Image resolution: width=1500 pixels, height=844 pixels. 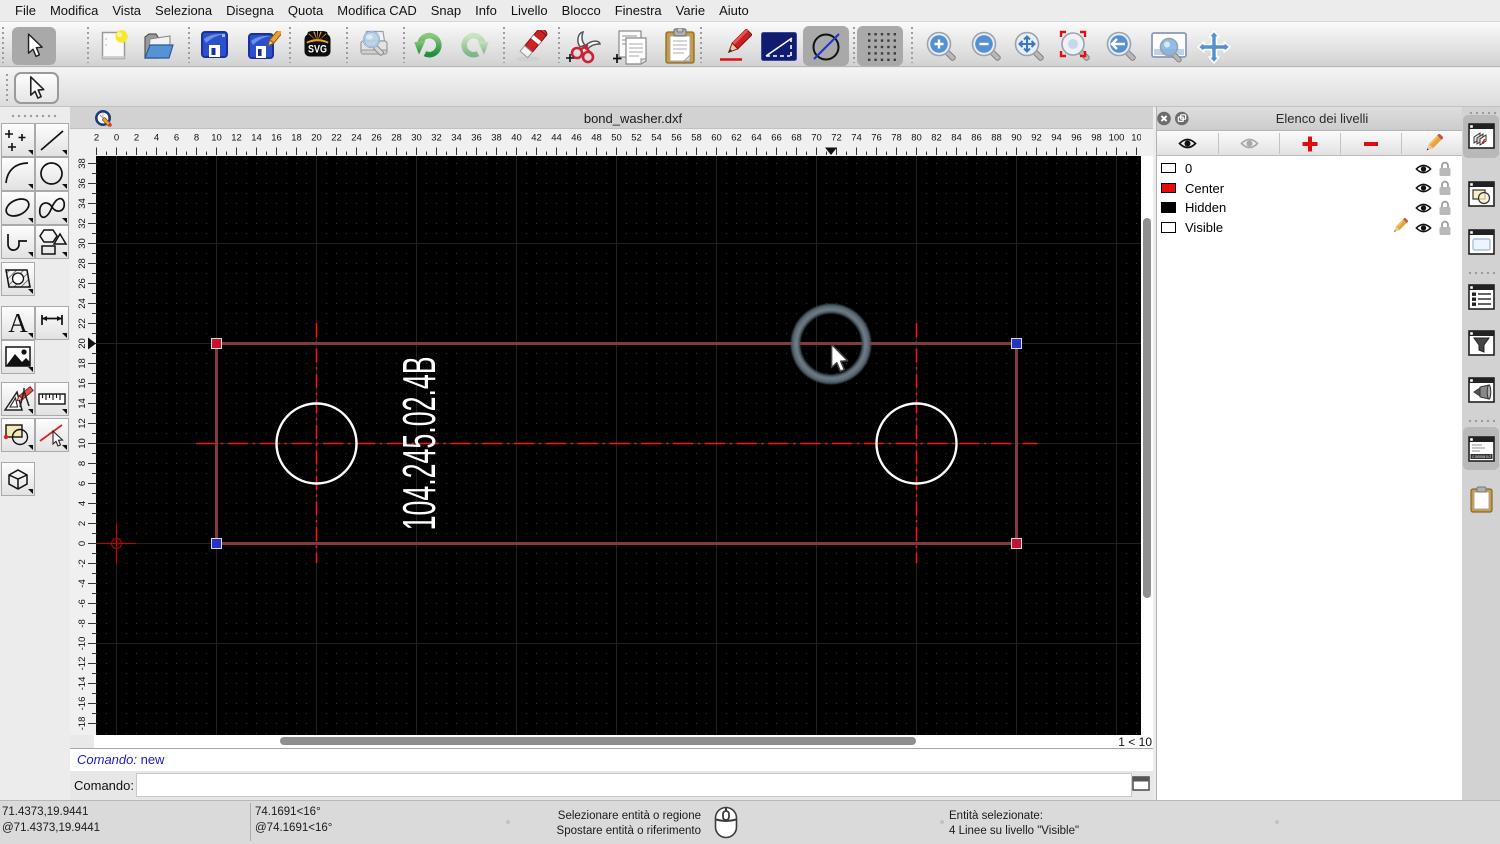 I want to click on svg-text: 90, so click(x=1016, y=138).